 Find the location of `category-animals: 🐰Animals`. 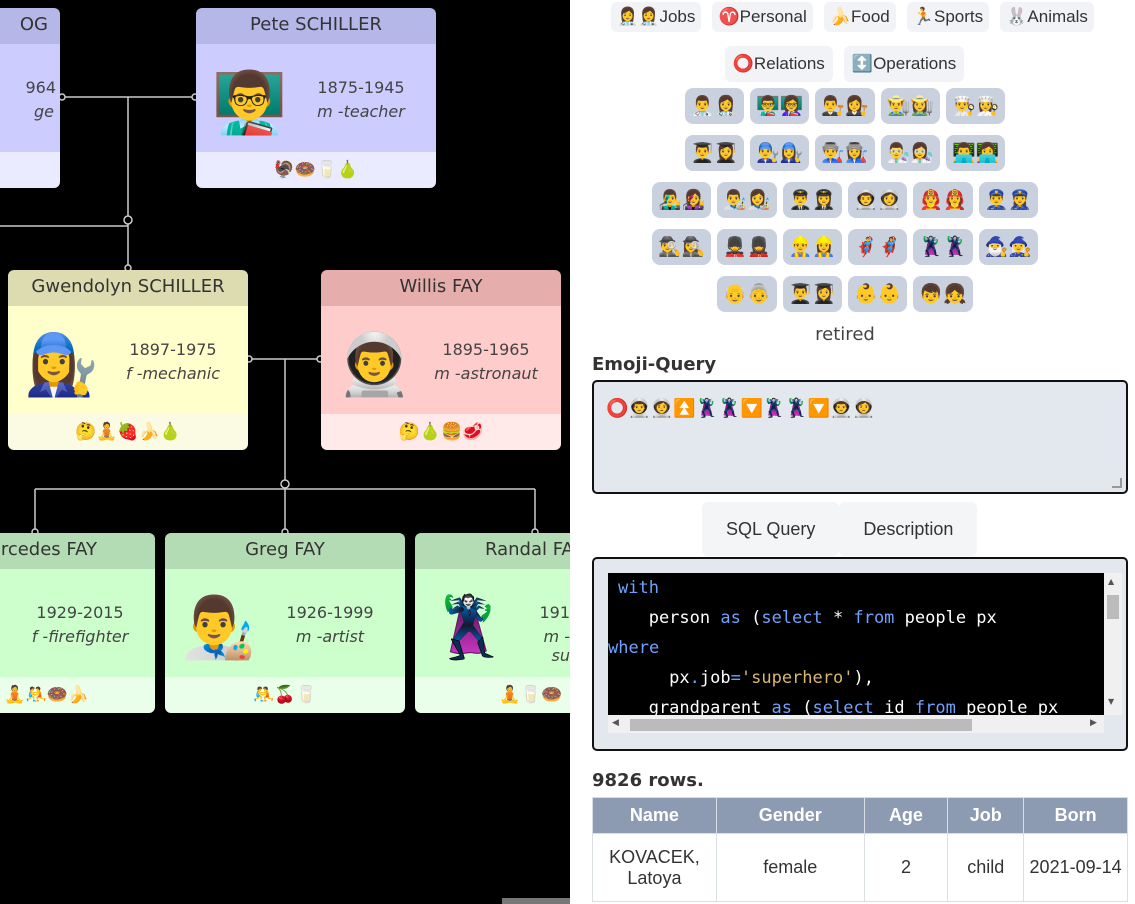

category-animals: 🐰Animals is located at coordinates (1047, 17).